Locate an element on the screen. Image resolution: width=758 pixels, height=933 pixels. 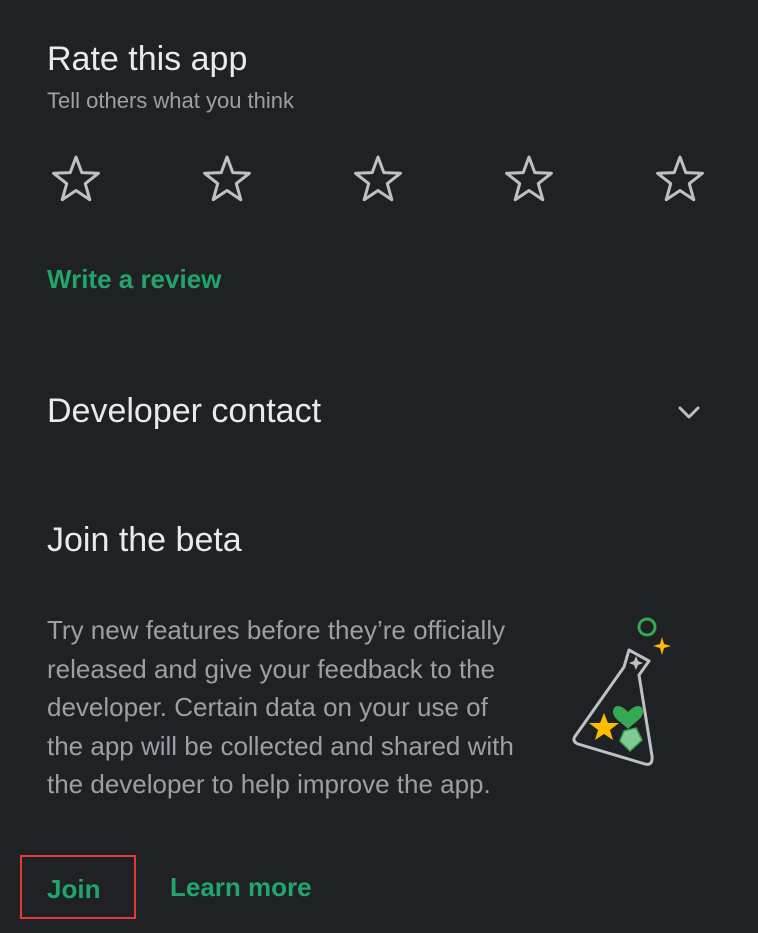
rate-app-subtitle: Tell others what you think is located at coordinates (171, 100).